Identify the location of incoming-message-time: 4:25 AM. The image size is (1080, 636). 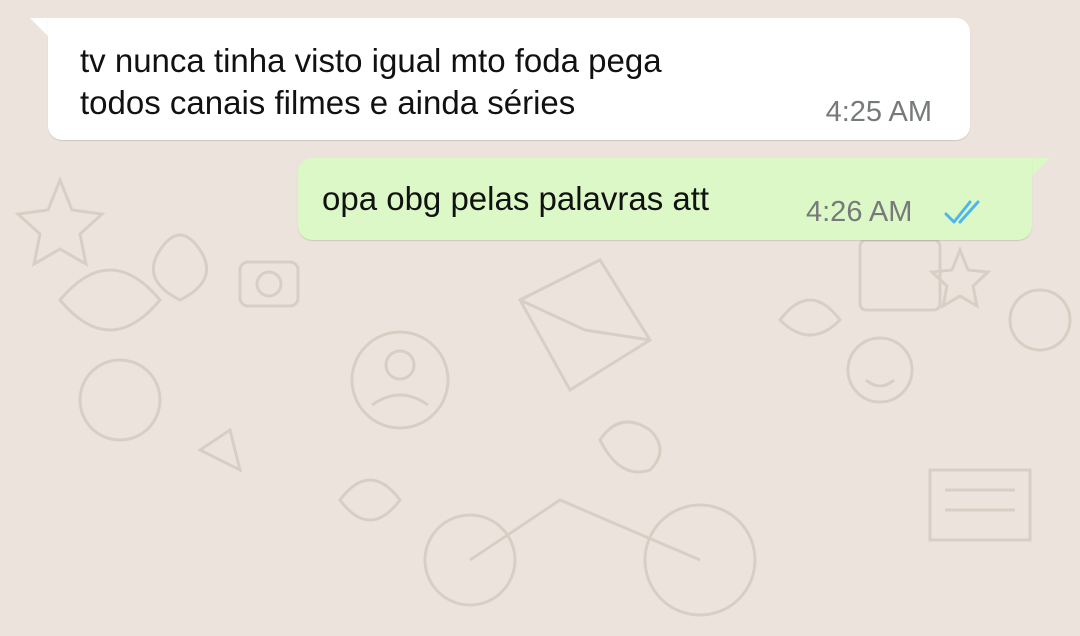
(878, 112).